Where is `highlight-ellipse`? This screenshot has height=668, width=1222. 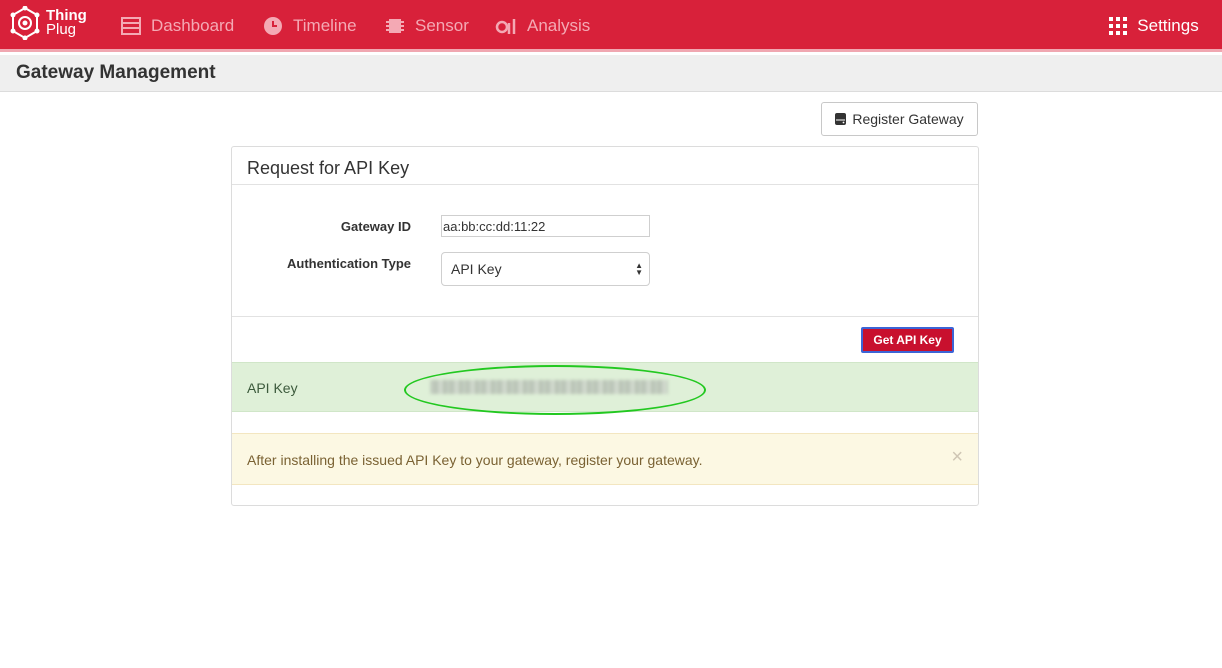 highlight-ellipse is located at coordinates (555, 390).